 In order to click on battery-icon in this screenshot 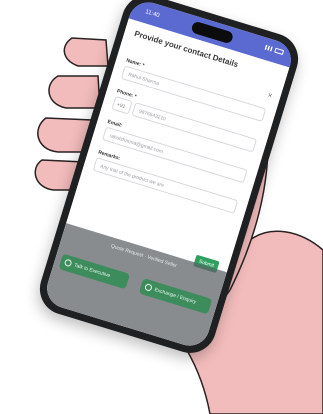, I will do `click(279, 51)`.